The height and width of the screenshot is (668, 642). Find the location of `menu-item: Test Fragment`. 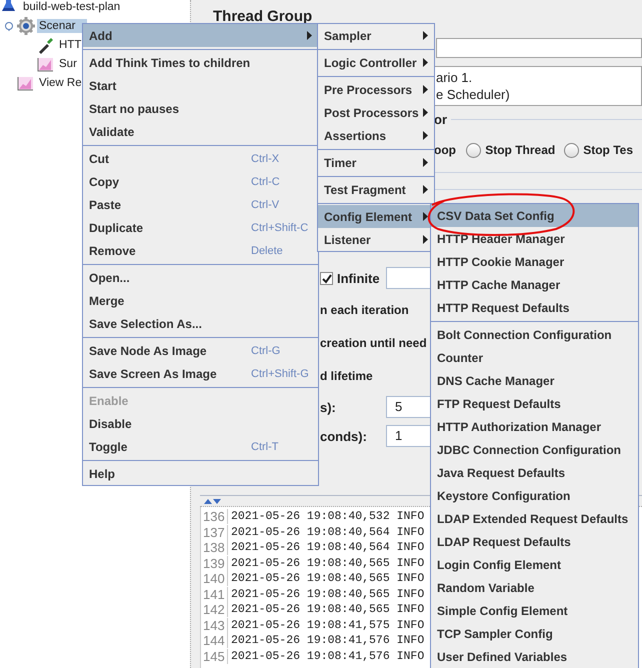

menu-item: Test Fragment is located at coordinates (376, 189).